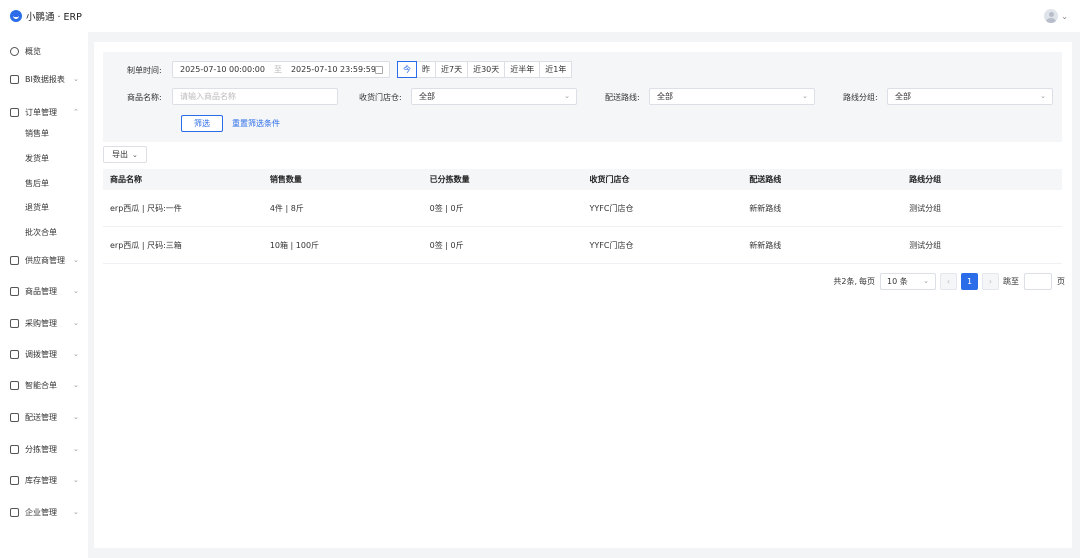 This screenshot has height=558, width=1080. I want to click on column-header: 收货门店仓, so click(609, 179).